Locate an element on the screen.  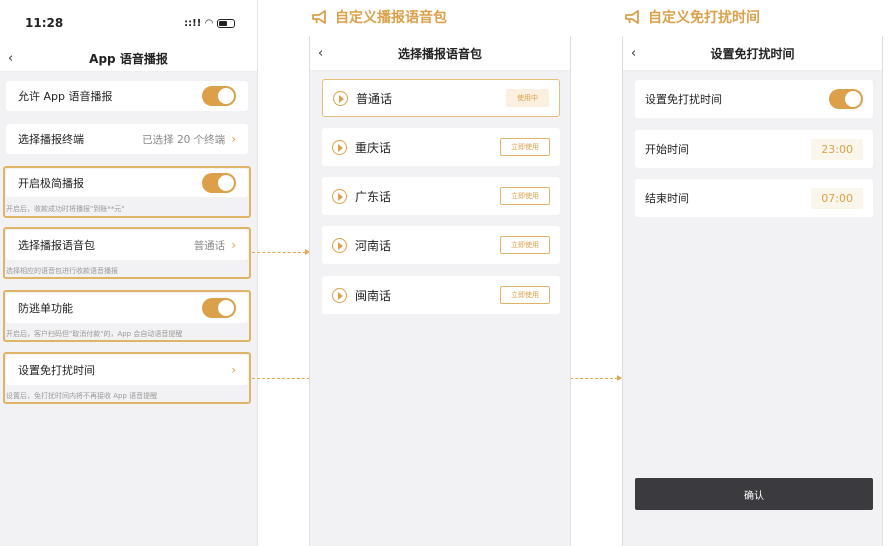
end-time-label: 结束时间 is located at coordinates (667, 198).